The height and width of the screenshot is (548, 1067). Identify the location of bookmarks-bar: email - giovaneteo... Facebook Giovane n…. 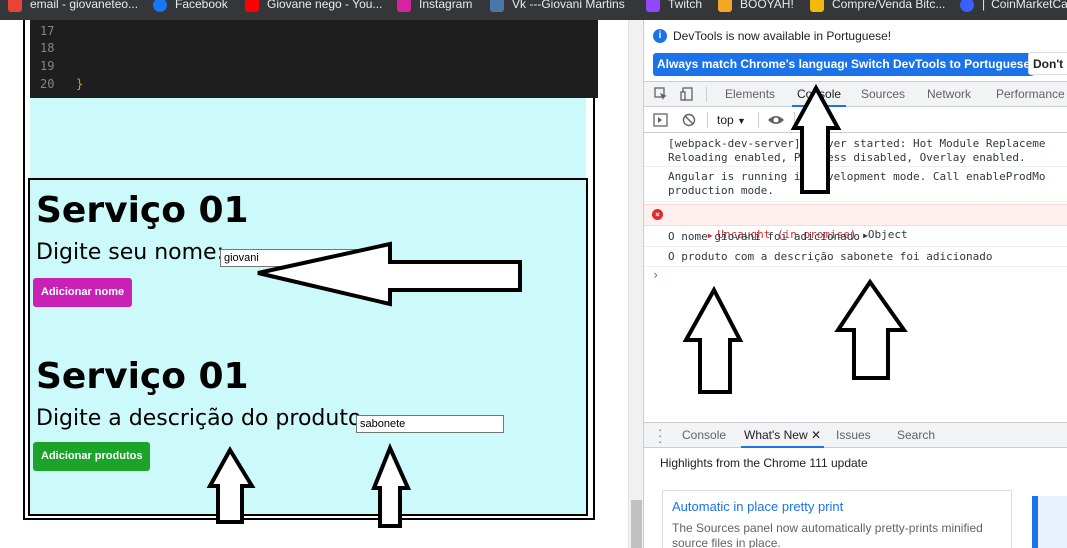
(533, 10).